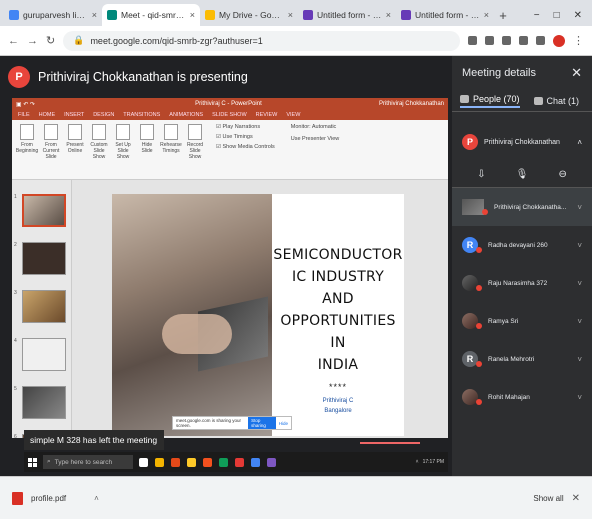 Image resolution: width=592 pixels, height=519 pixels. Describe the element at coordinates (523, 40) in the screenshot. I see `extension-icon` at that location.